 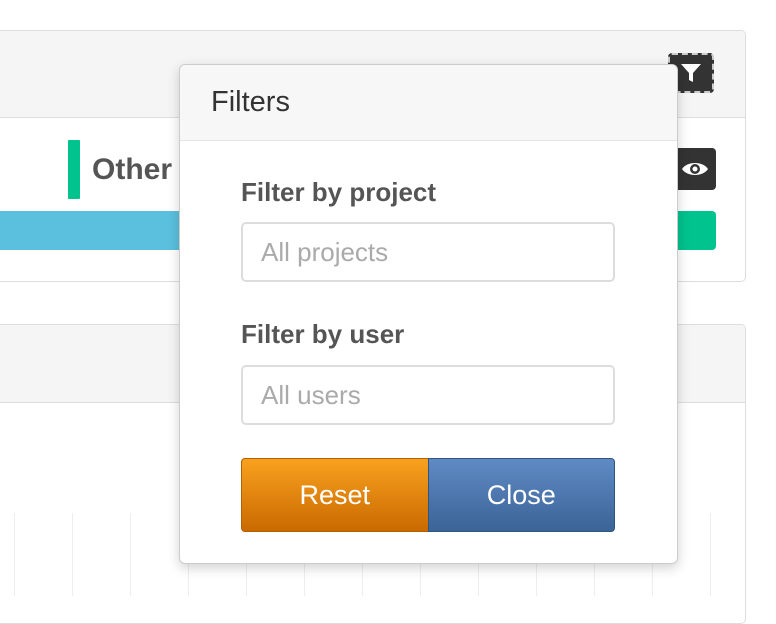 I want to click on project-filter-input, so click(x=428, y=252).